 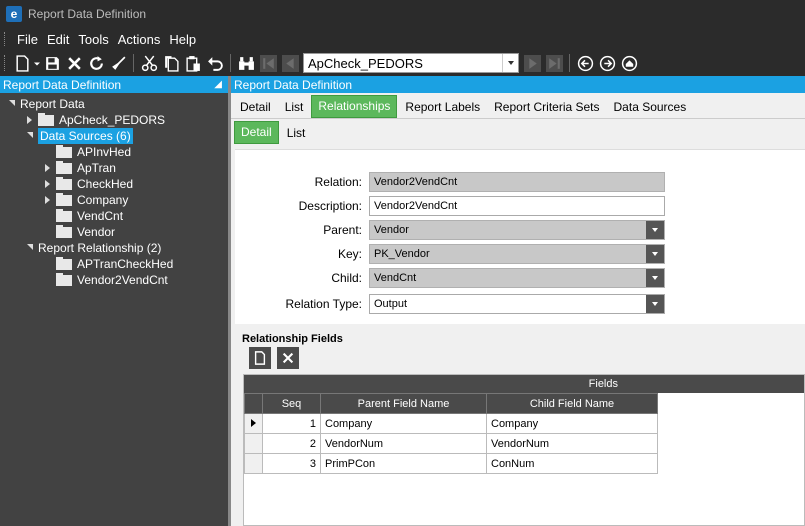 I want to click on tree-item: Vendor, so click(x=114, y=232).